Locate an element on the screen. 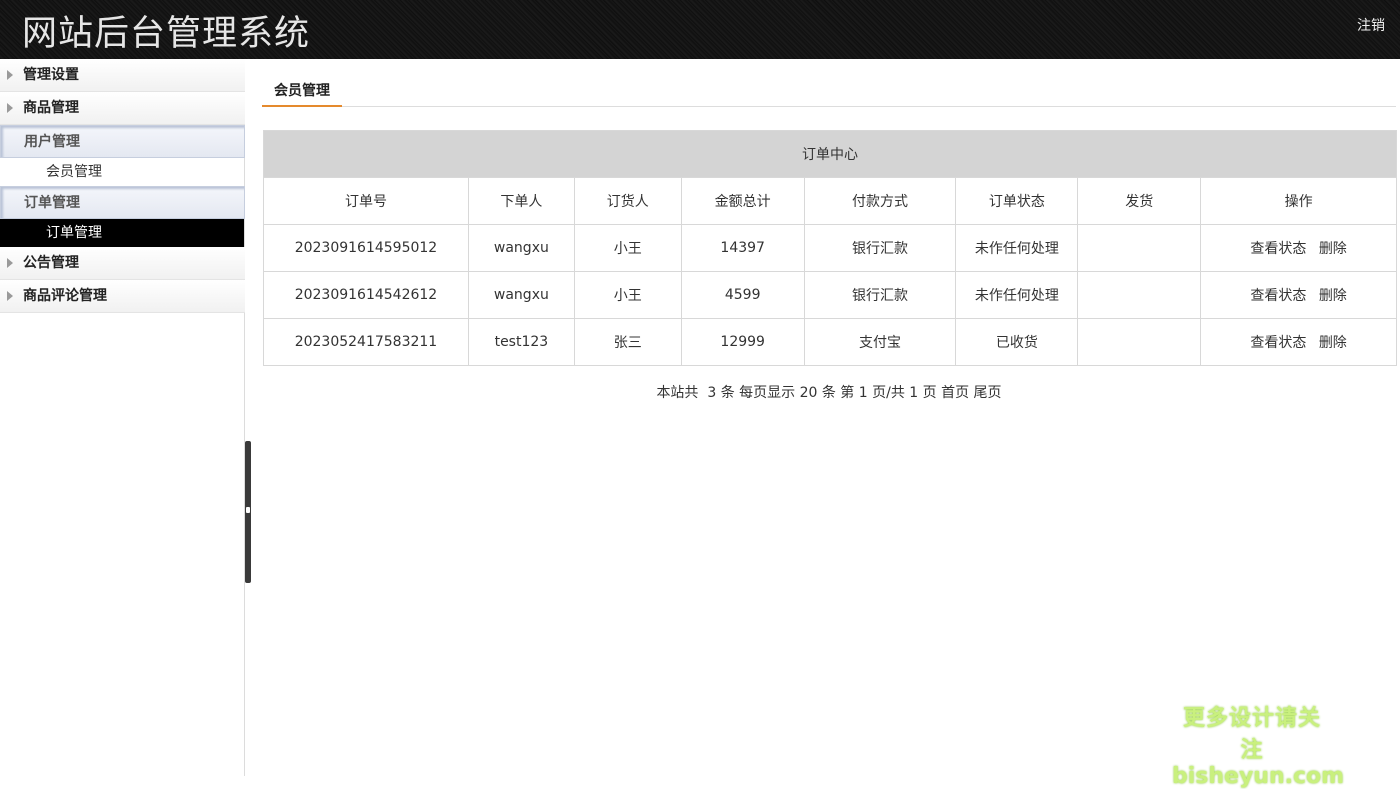  app-title: 网站后台管理系统 is located at coordinates (166, 34).